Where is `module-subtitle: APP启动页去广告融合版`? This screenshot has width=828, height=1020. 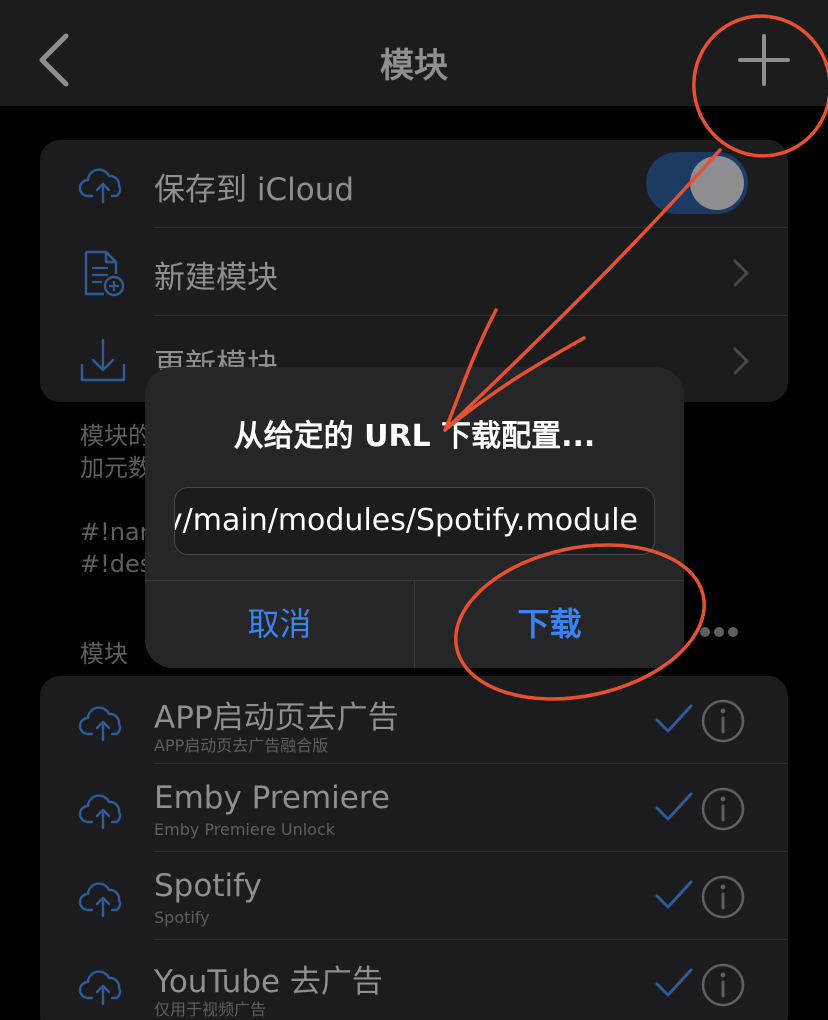
module-subtitle: APP启动页去广告融合版 is located at coordinates (241, 745).